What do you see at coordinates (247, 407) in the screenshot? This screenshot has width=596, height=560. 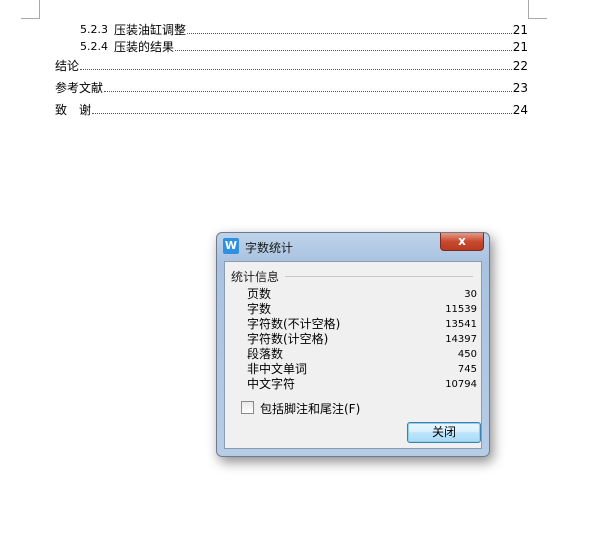 I see `include-footnotes-checkbox` at bounding box center [247, 407].